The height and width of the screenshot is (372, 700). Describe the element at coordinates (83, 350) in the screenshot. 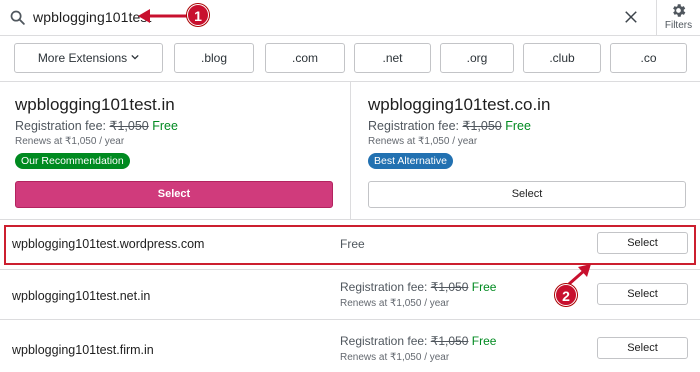

I see `domain-name: wpblogging101test.firm.in` at that location.